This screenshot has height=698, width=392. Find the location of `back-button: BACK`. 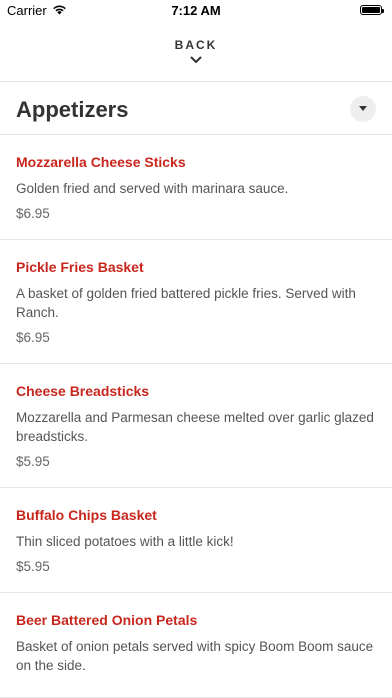

back-button: BACK is located at coordinates (196, 55).